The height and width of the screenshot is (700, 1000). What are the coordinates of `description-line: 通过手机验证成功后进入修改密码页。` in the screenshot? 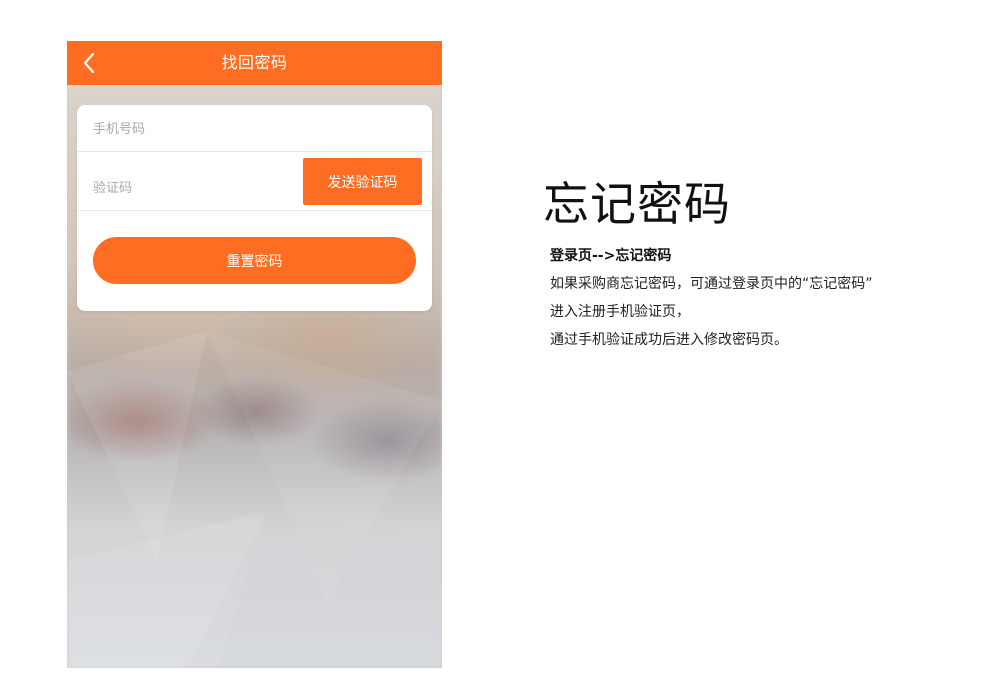 It's located at (669, 340).